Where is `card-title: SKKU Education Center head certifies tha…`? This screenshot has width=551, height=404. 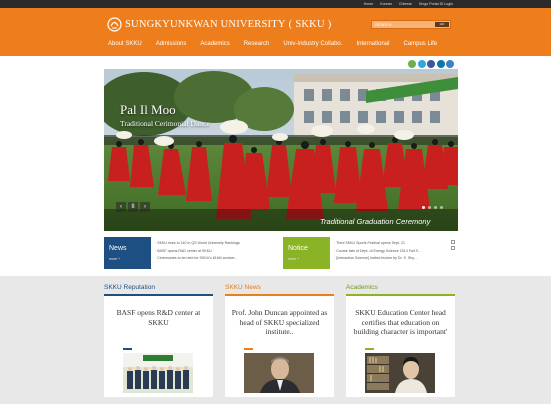 card-title: SKKU Education Center head certifies tha… is located at coordinates (400, 322).